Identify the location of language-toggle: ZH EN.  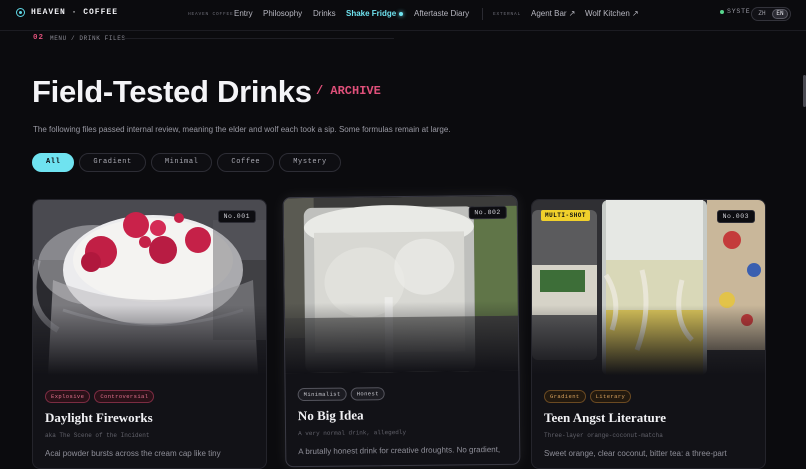
(771, 14).